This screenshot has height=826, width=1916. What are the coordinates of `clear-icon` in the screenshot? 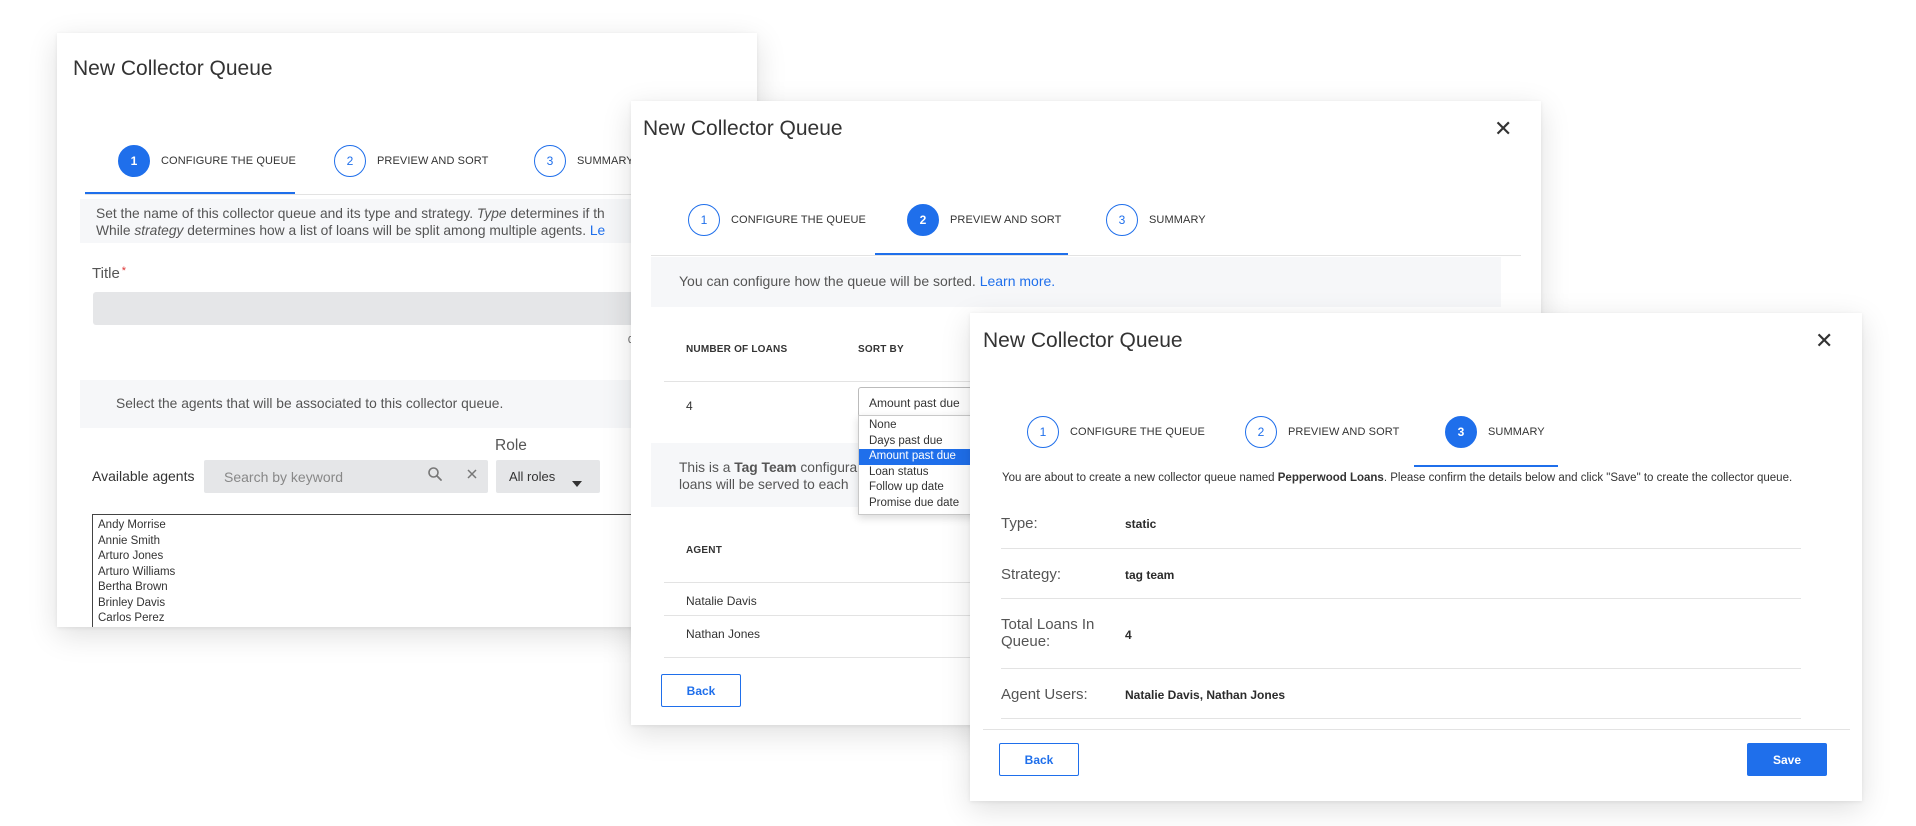 It's located at (472, 476).